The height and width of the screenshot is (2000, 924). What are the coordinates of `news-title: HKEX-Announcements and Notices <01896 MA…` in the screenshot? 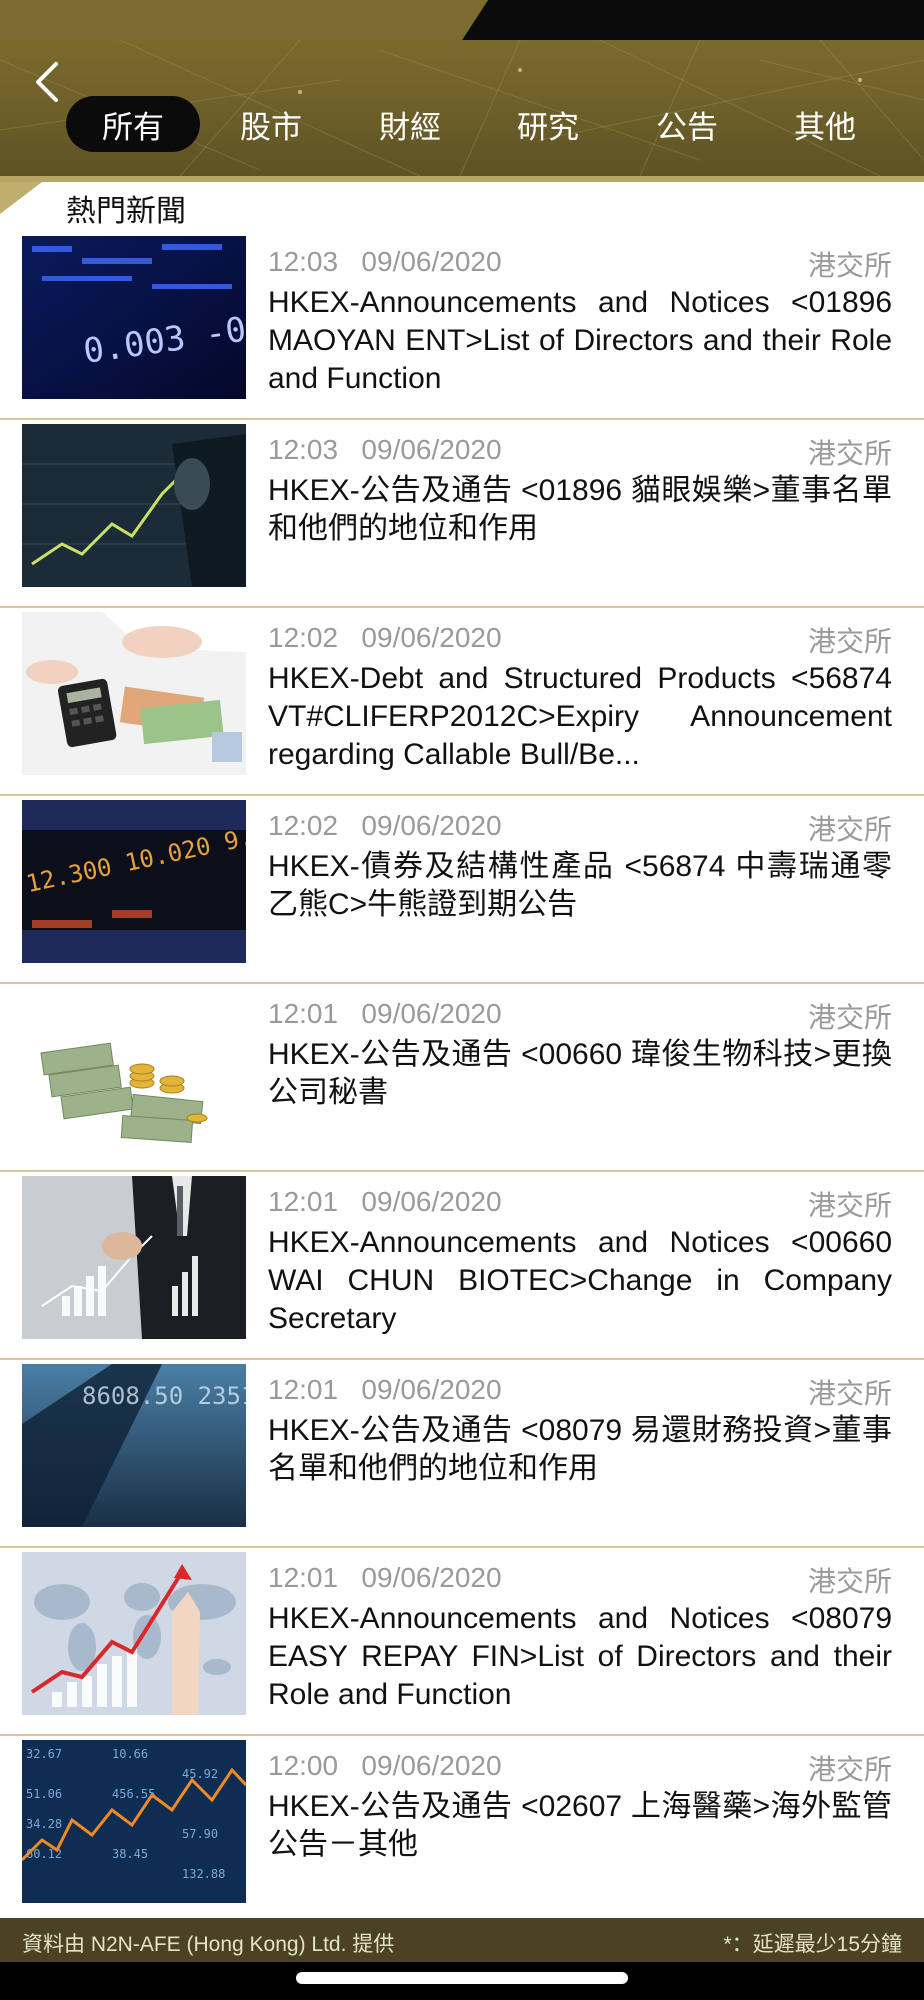 It's located at (580, 341).